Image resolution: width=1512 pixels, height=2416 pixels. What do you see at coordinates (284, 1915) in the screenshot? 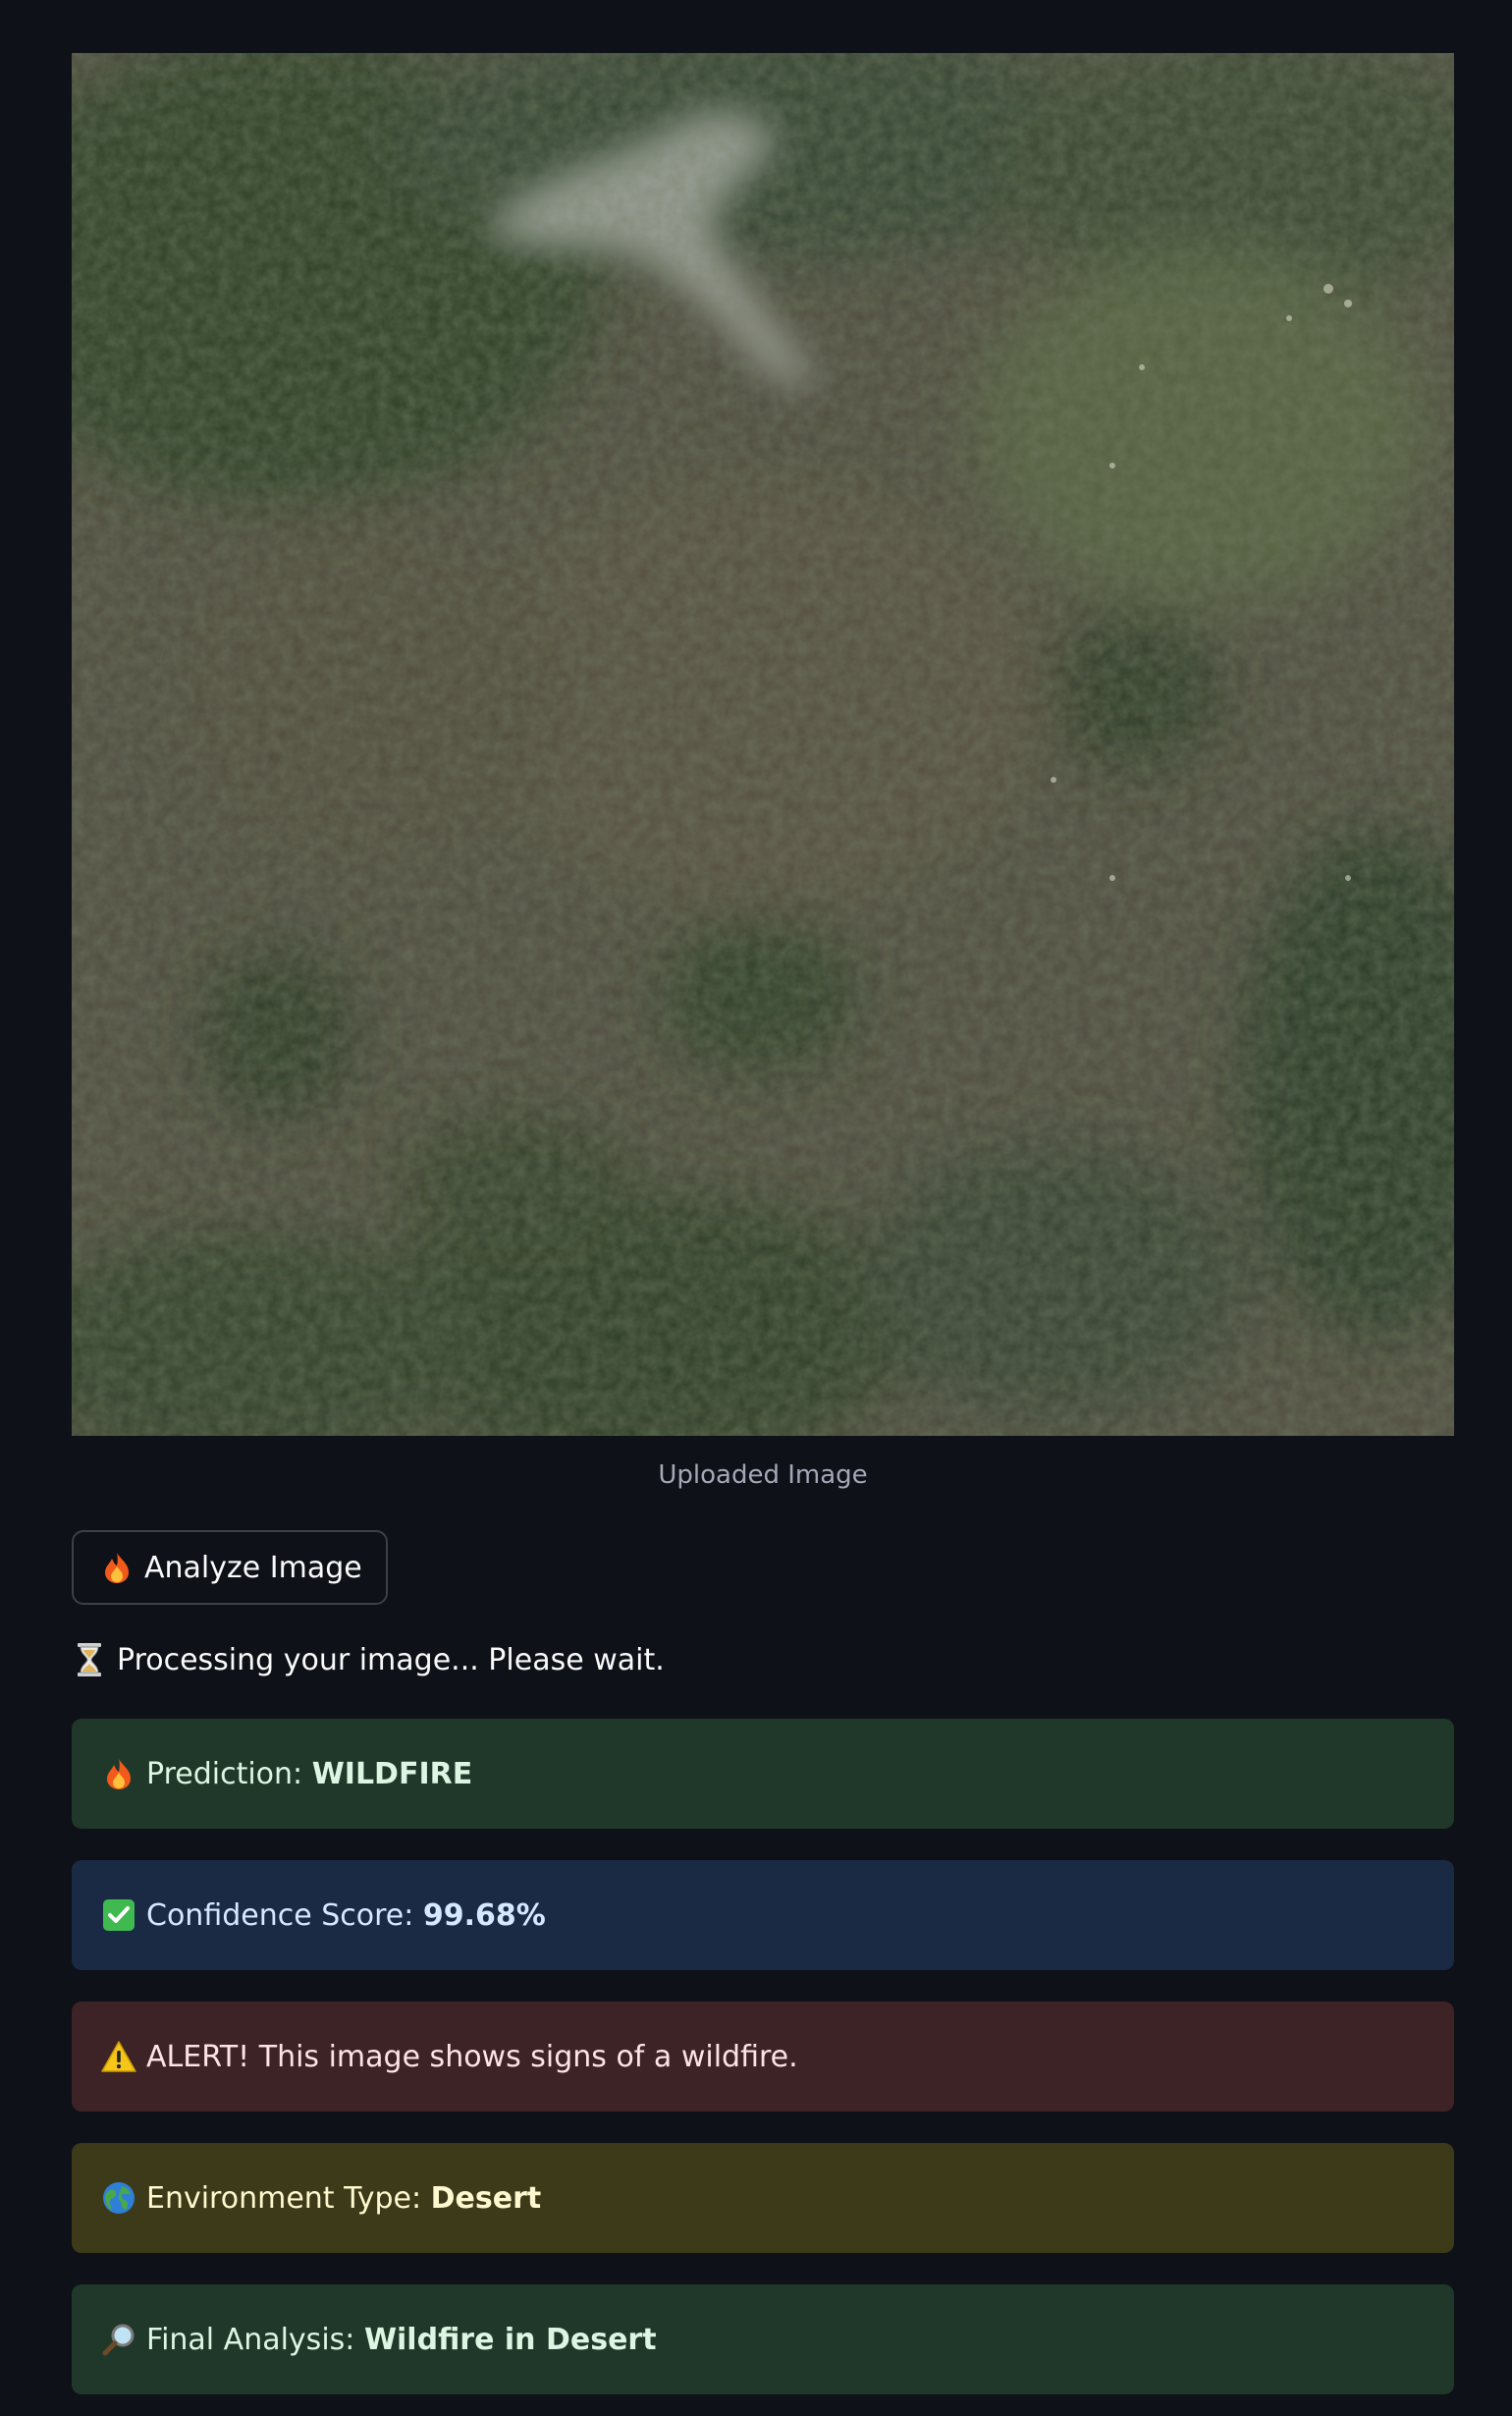
I see `confidence-label: Confidence Score:` at bounding box center [284, 1915].